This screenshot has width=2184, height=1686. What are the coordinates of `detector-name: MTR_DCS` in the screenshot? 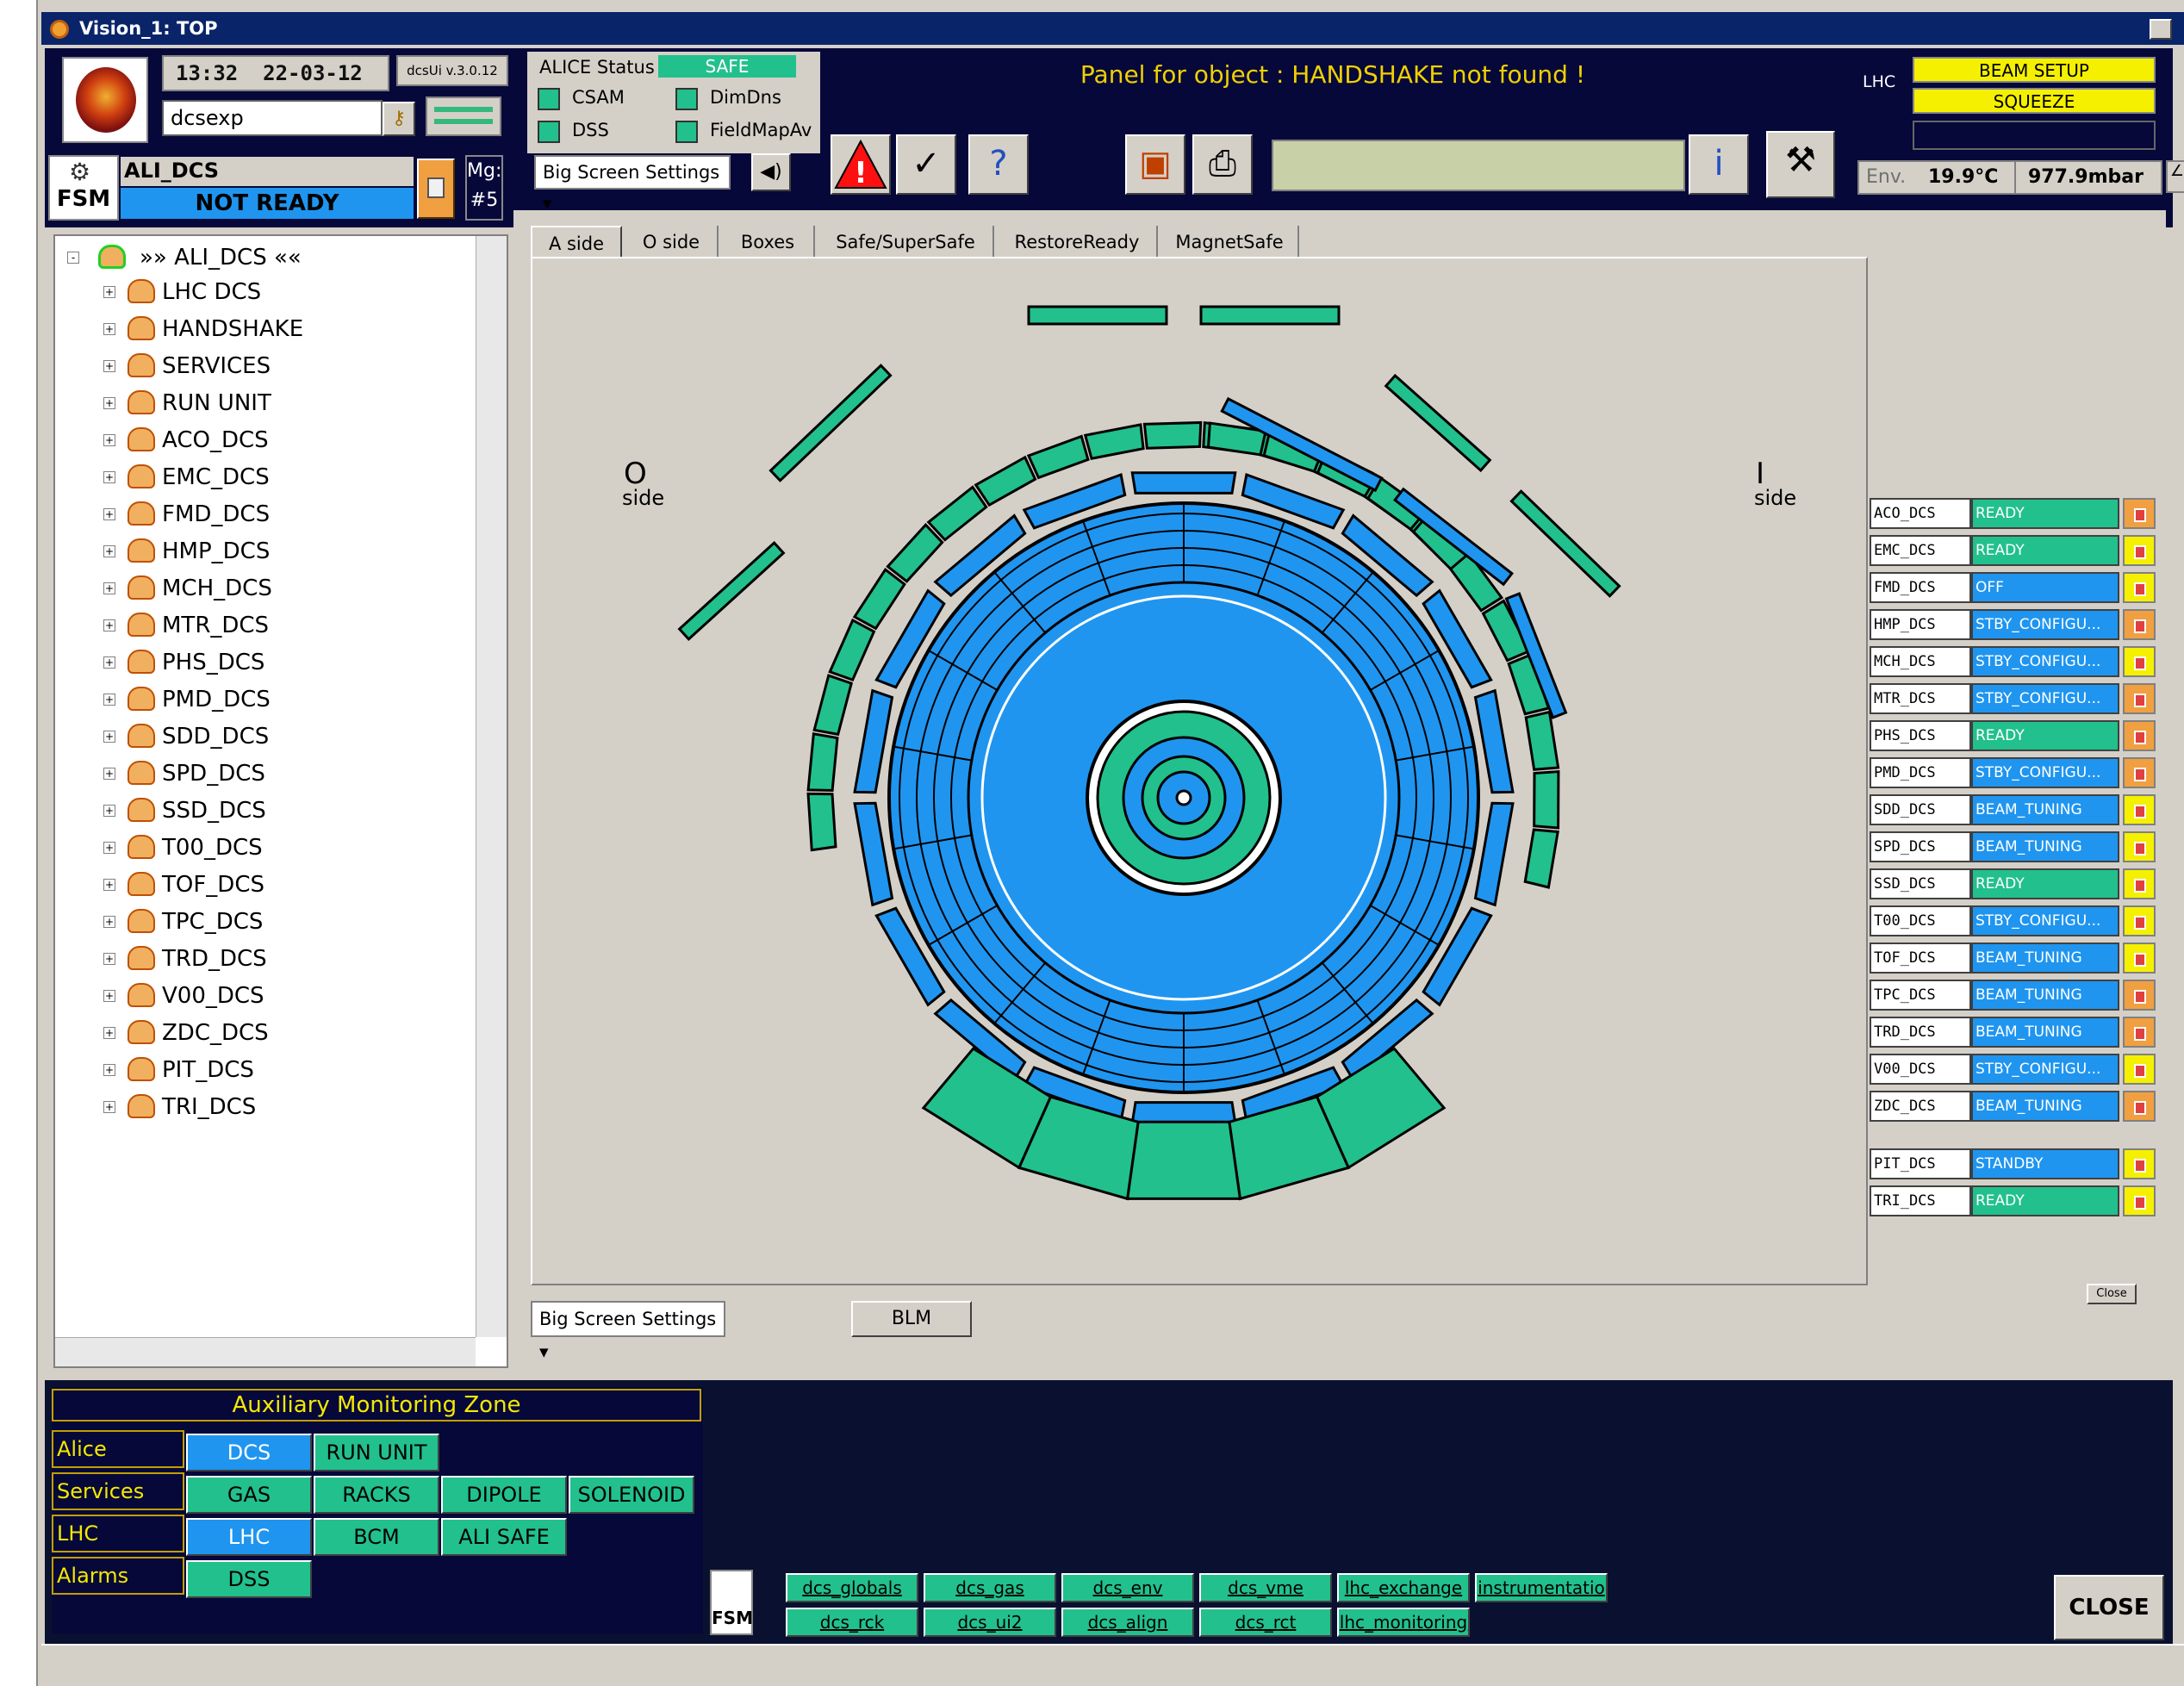 It's located at (1921, 698).